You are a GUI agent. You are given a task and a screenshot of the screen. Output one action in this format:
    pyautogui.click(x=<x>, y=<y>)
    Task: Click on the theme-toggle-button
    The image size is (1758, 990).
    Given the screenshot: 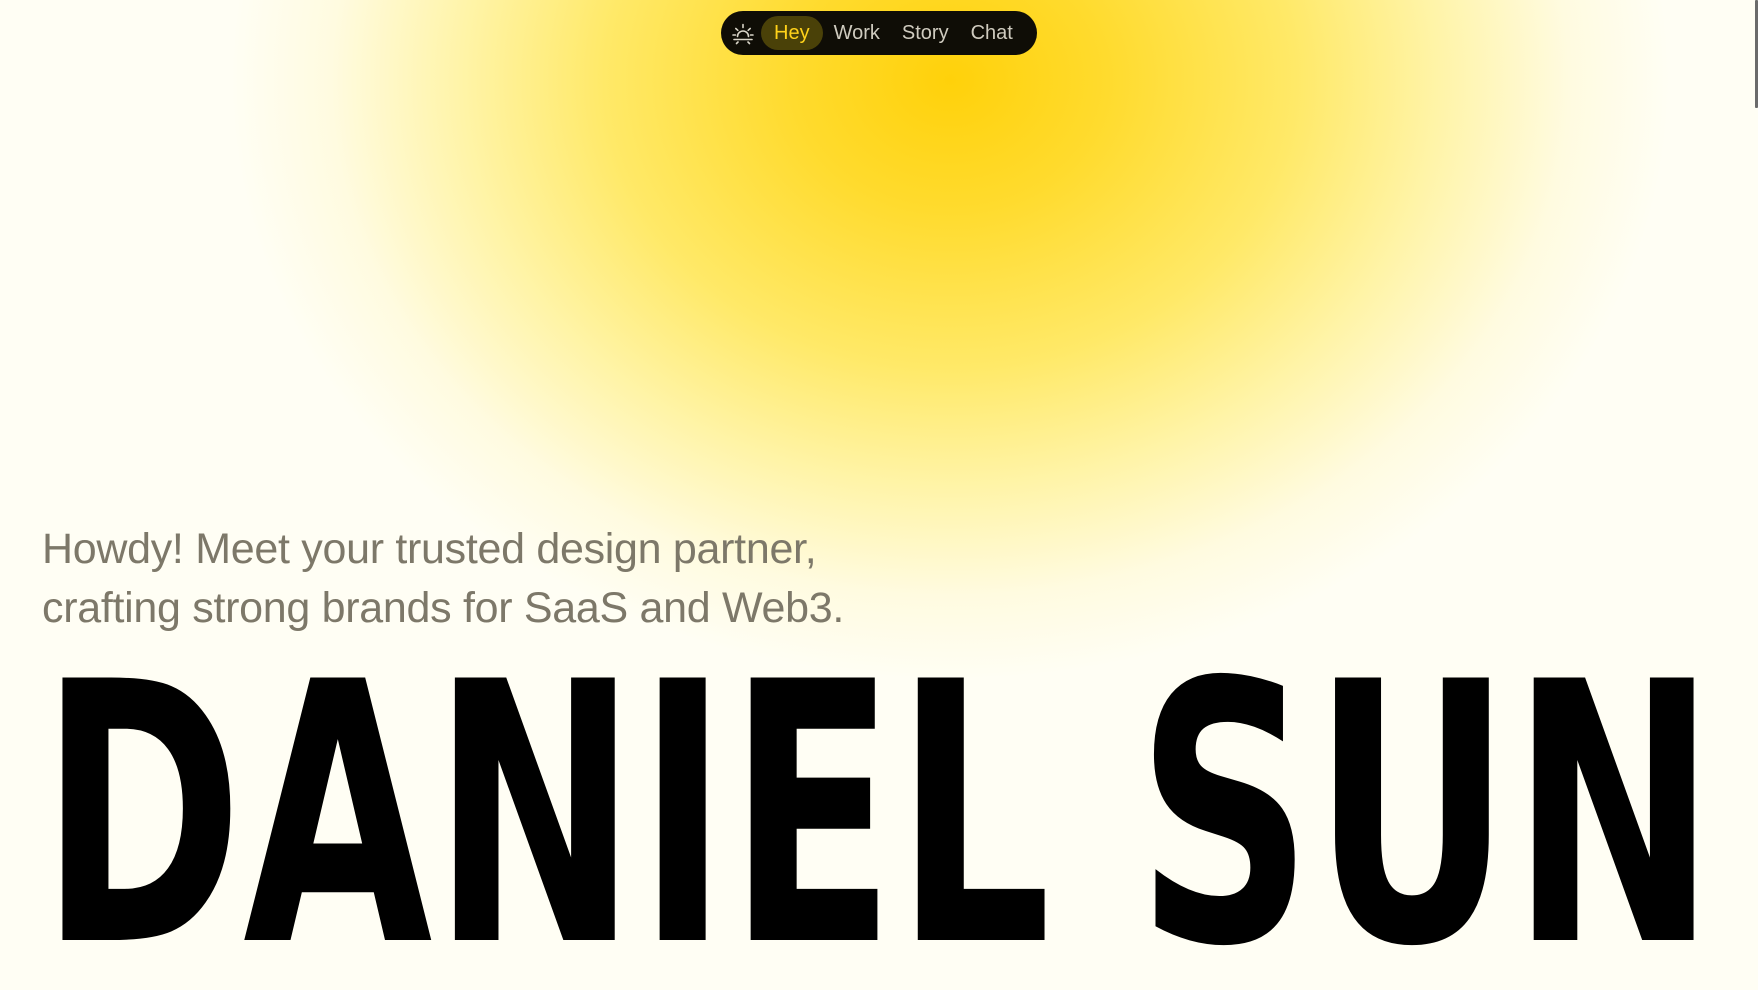 What is the action you would take?
    pyautogui.click(x=743, y=33)
    